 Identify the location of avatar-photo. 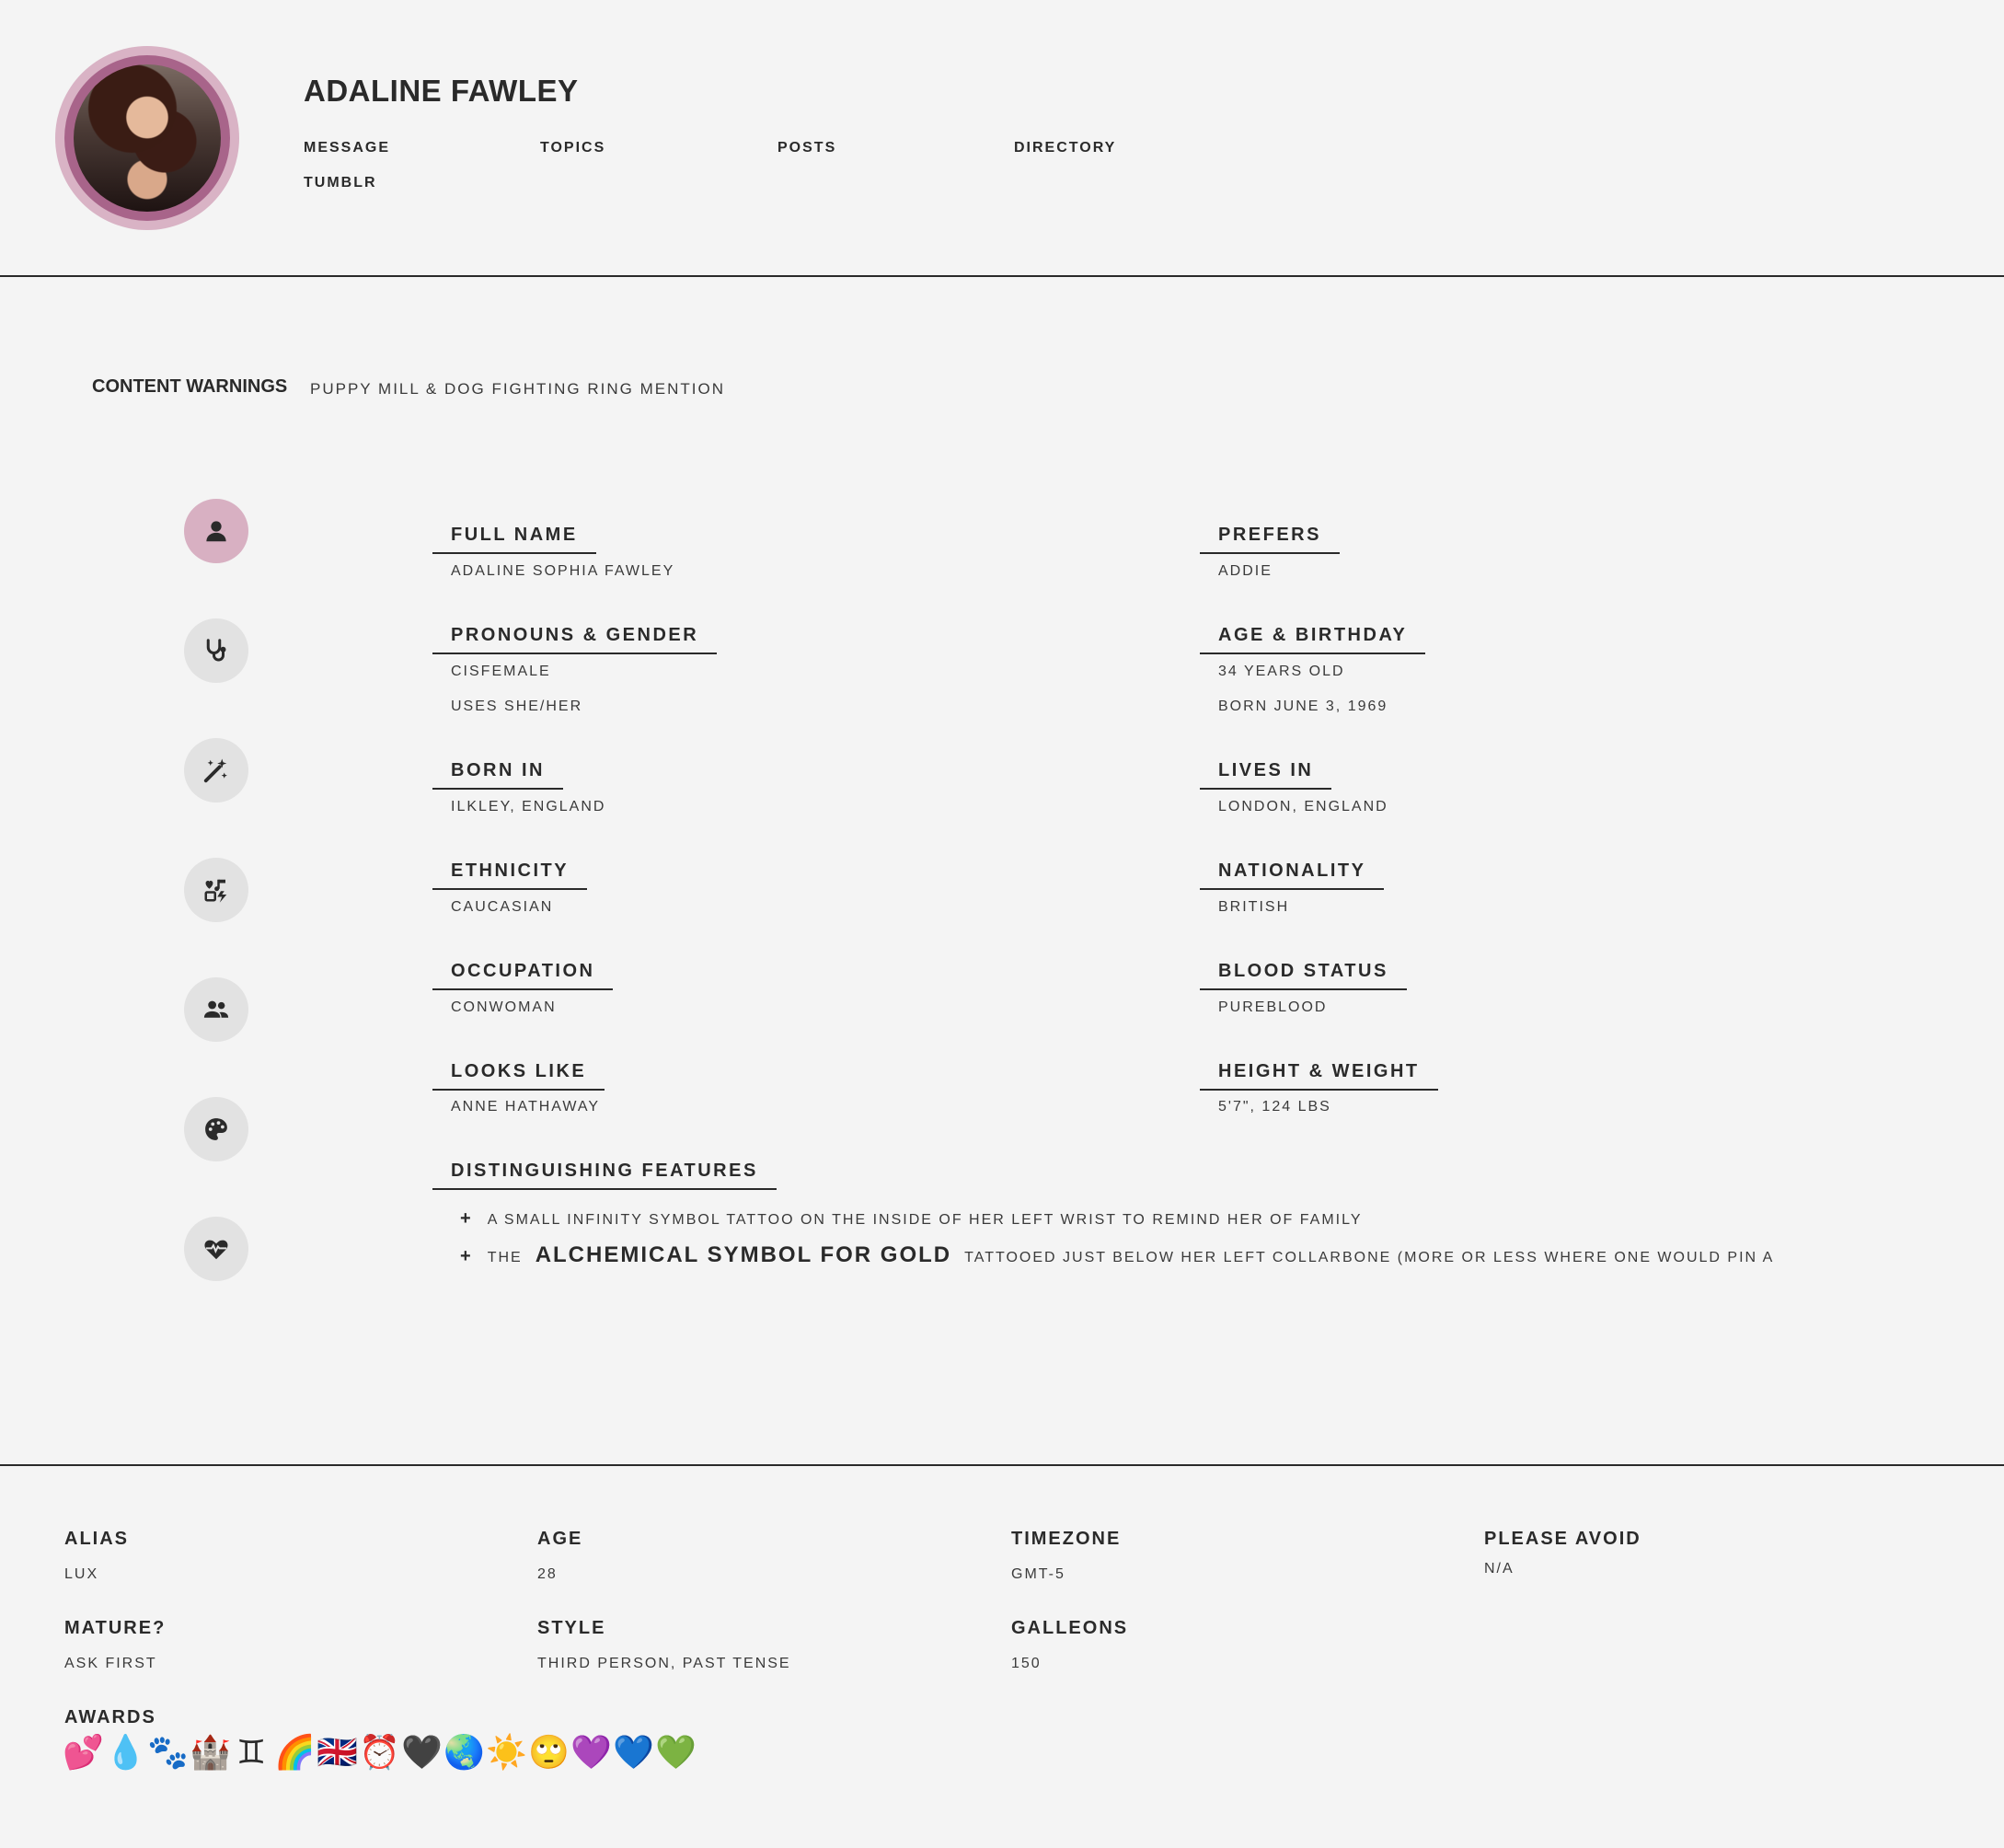
(147, 138).